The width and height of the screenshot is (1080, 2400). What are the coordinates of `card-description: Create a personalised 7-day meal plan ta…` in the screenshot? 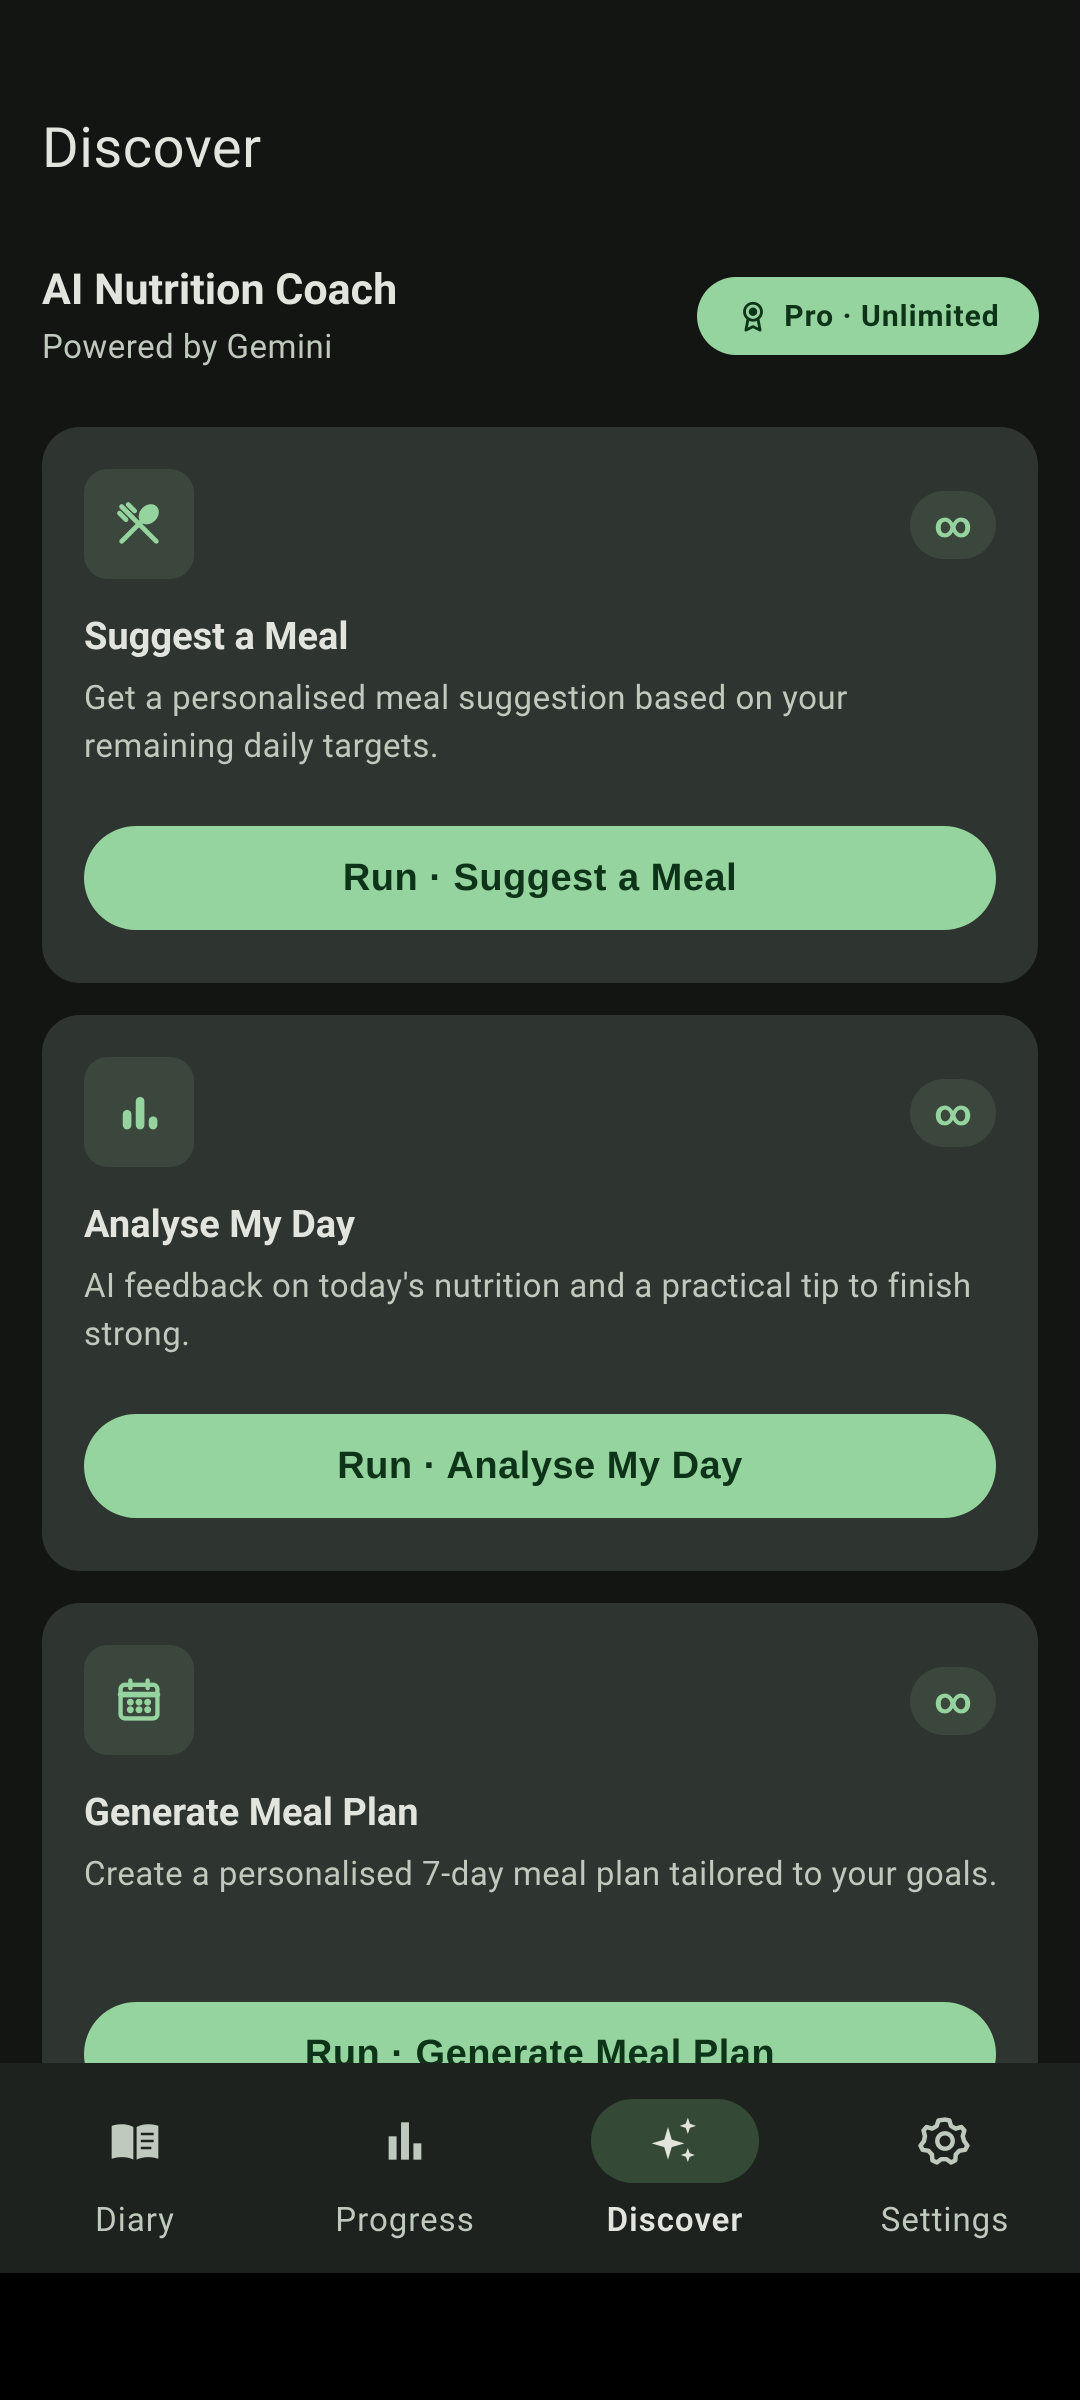 It's located at (541, 1874).